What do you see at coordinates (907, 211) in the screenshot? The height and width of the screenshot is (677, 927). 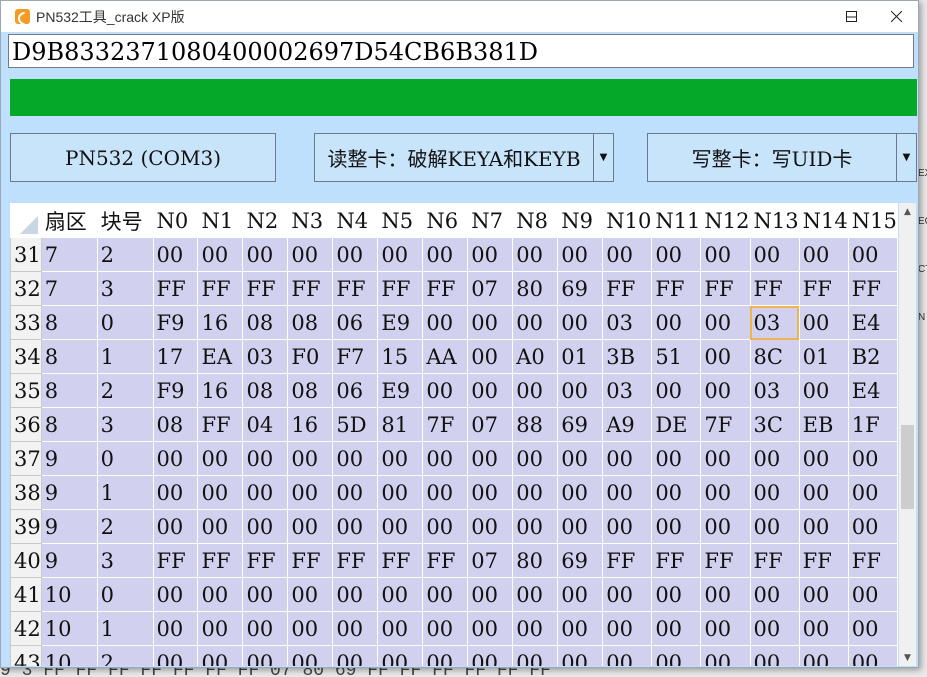 I see `scroll-up-icon: ▲` at bounding box center [907, 211].